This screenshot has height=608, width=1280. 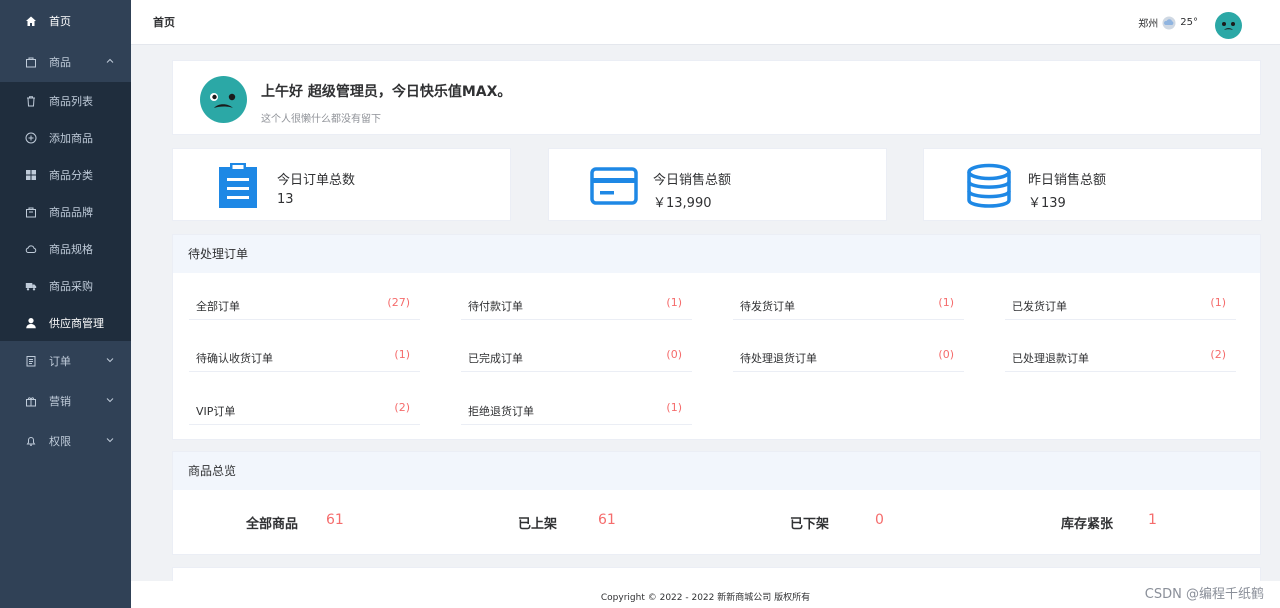 I want to click on order-label: 已完成订单, so click(x=495, y=358).